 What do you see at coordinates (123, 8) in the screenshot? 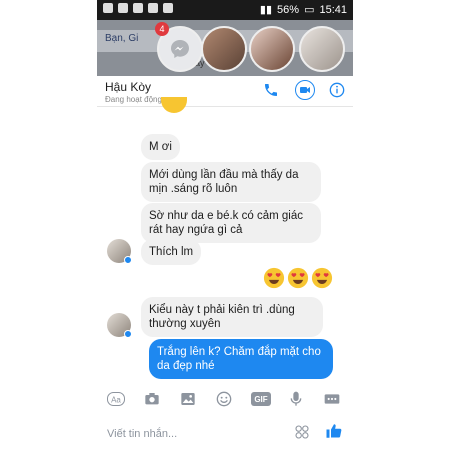
I see `facebook-notif-icon` at bounding box center [123, 8].